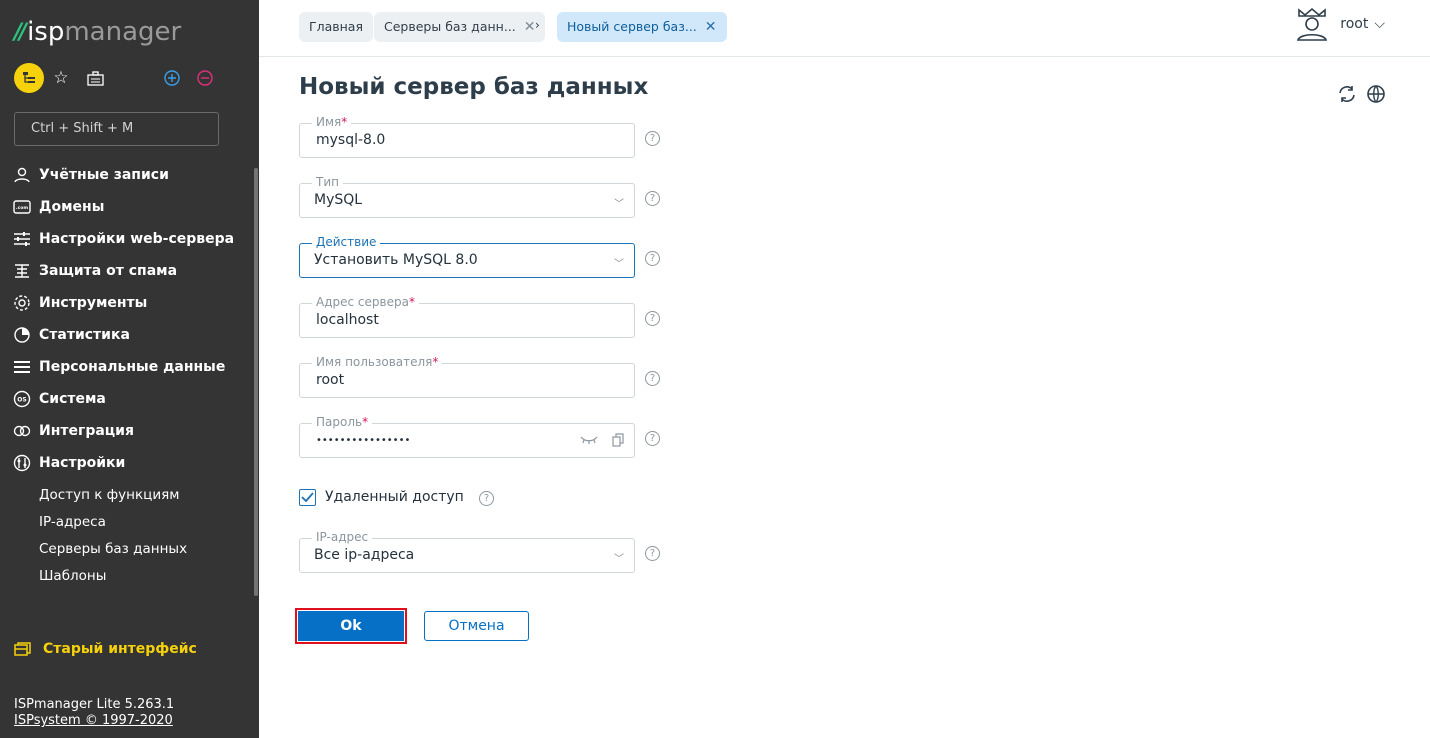  What do you see at coordinates (22, 367) in the screenshot?
I see `list-icon` at bounding box center [22, 367].